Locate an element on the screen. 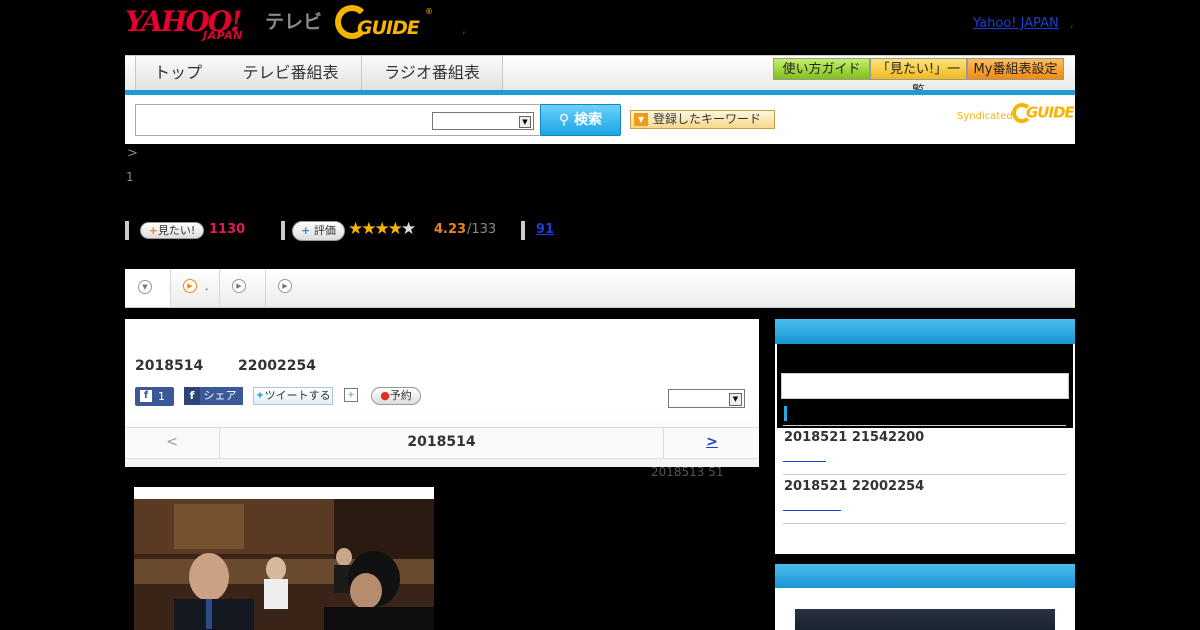 This screenshot has height=630, width=1200. subtab-2: ▶ . is located at coordinates (195, 288).